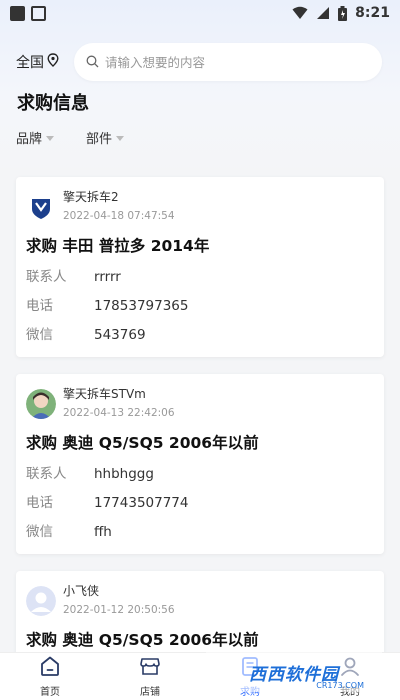  What do you see at coordinates (99, 139) in the screenshot?
I see `filter-part-label: 部件` at bounding box center [99, 139].